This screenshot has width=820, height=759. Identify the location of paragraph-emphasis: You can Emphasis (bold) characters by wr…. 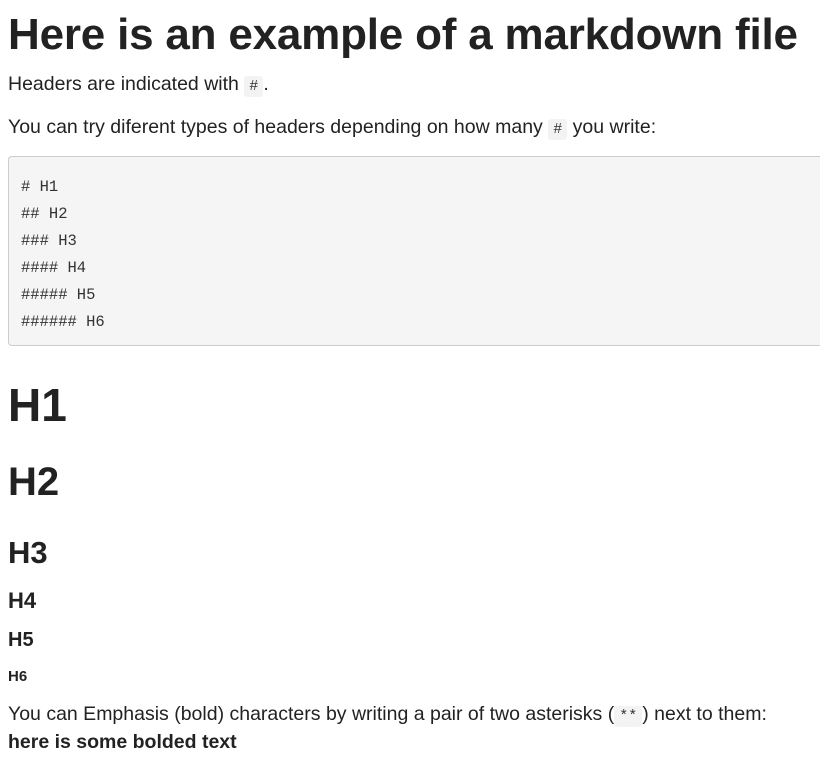
(387, 715).